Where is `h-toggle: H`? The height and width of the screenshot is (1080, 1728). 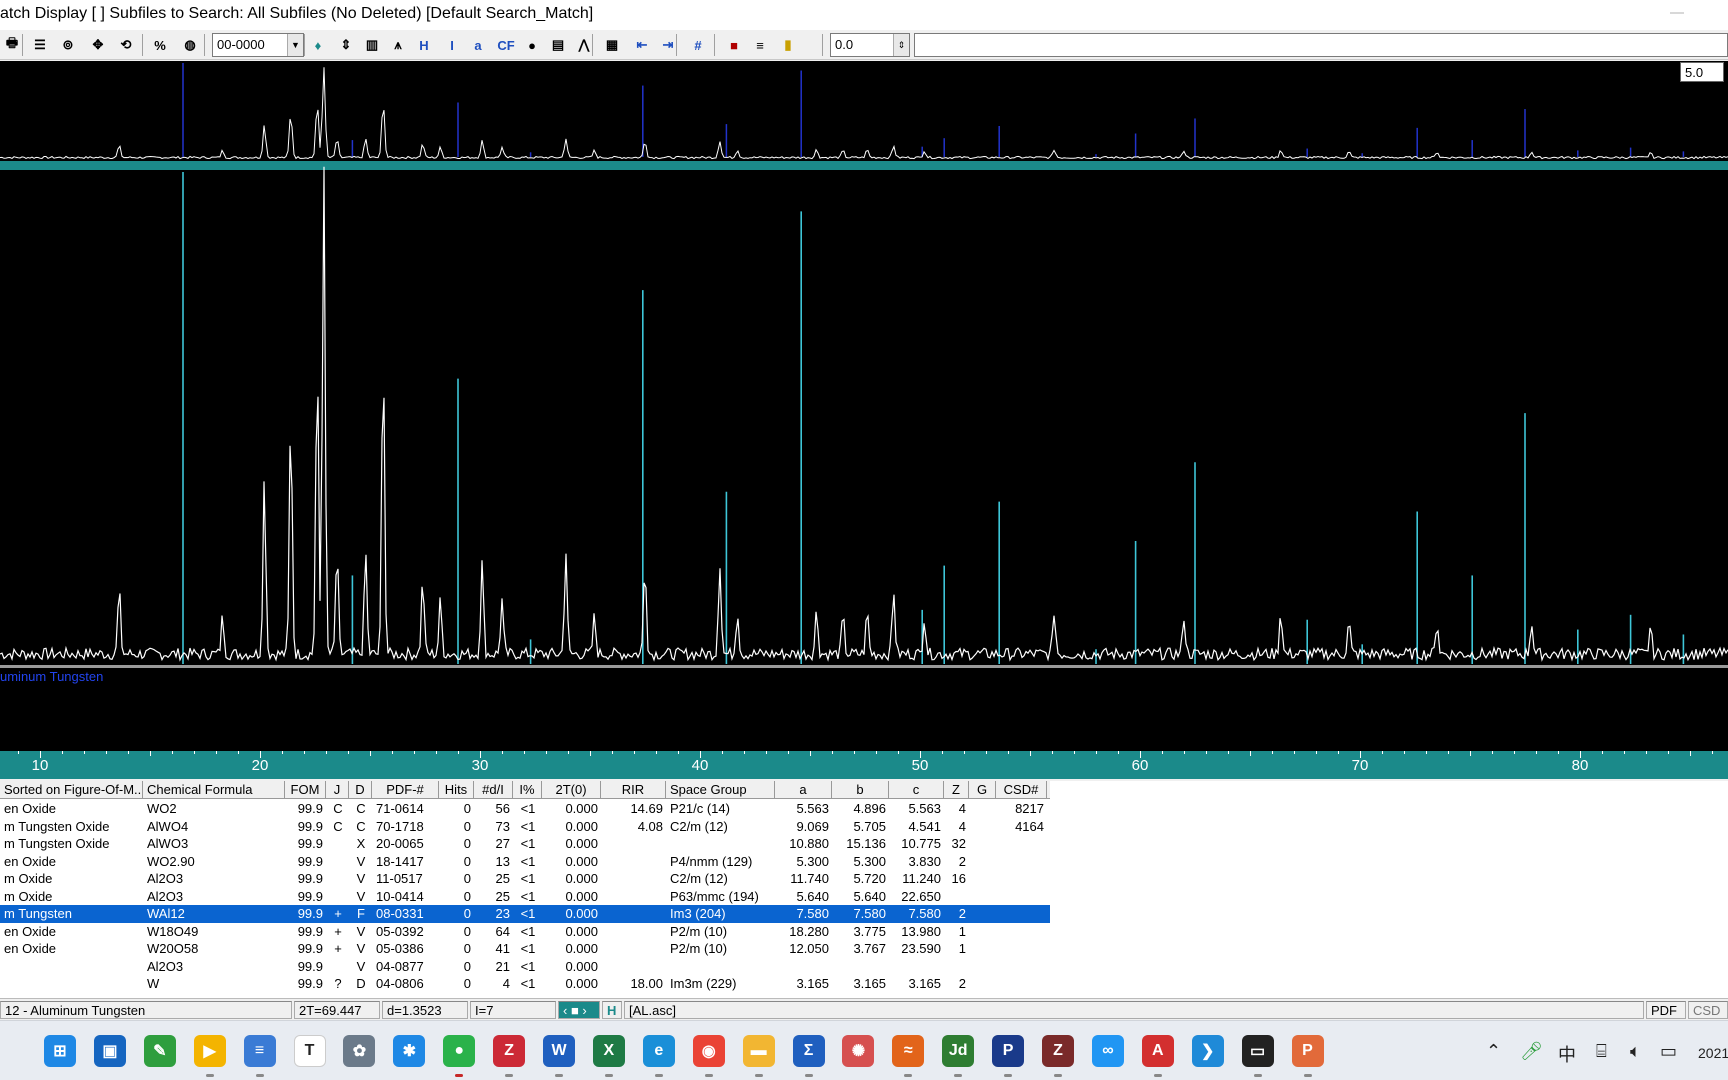 h-toggle: H is located at coordinates (612, 1010).